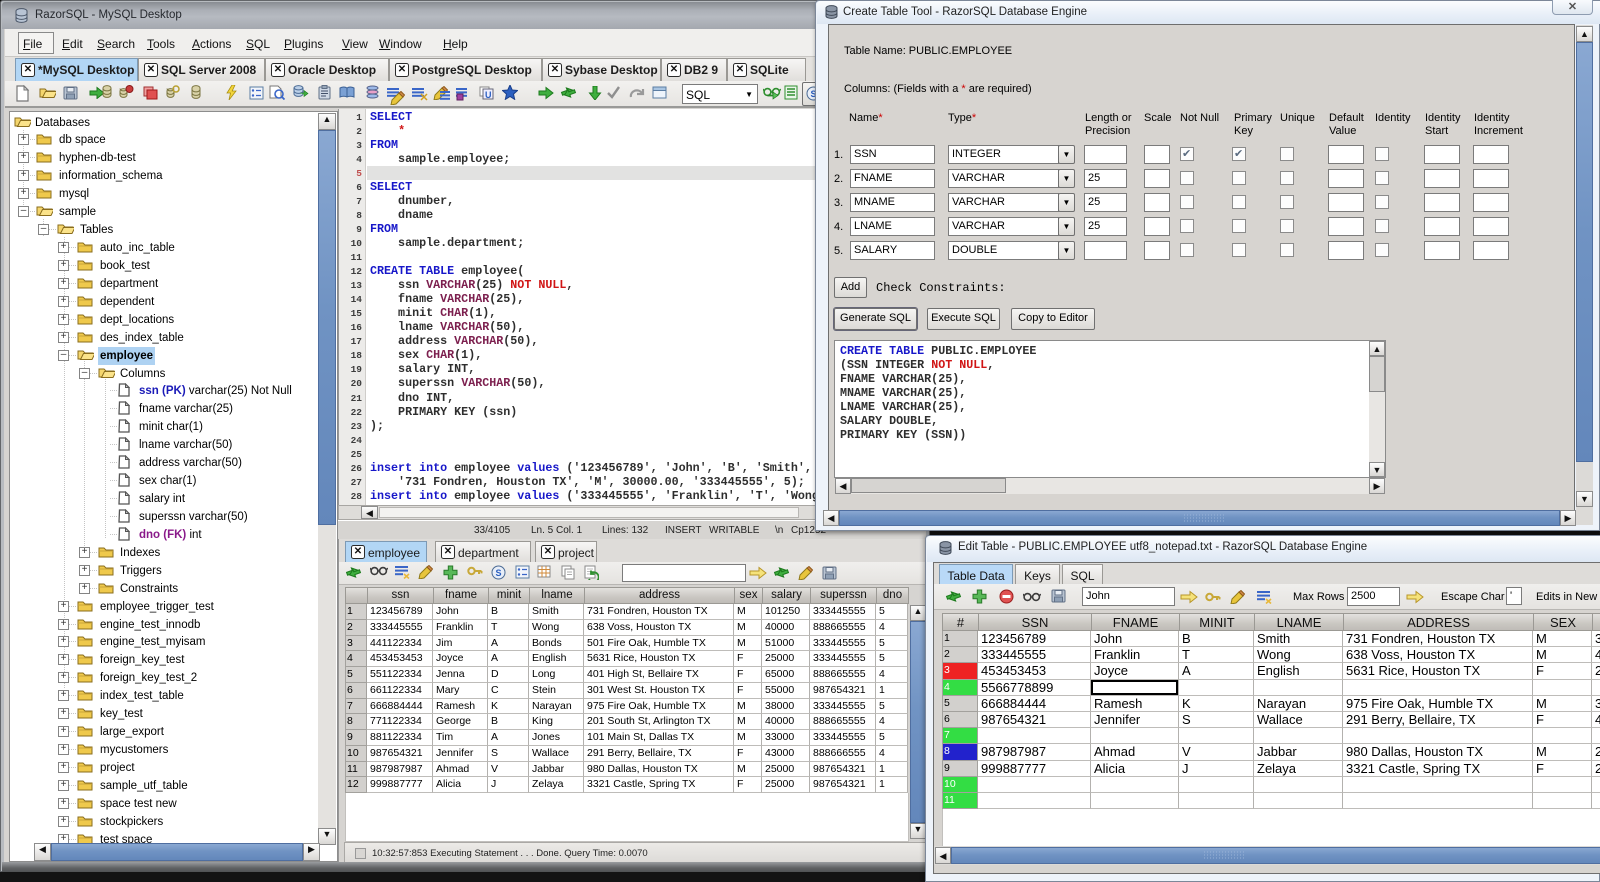 This screenshot has width=1600, height=882. What do you see at coordinates (488, 95) in the screenshot?
I see `svg-text: U` at bounding box center [488, 95].